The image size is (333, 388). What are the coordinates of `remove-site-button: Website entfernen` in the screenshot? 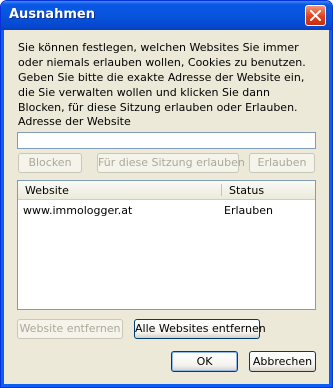 It's located at (70, 329).